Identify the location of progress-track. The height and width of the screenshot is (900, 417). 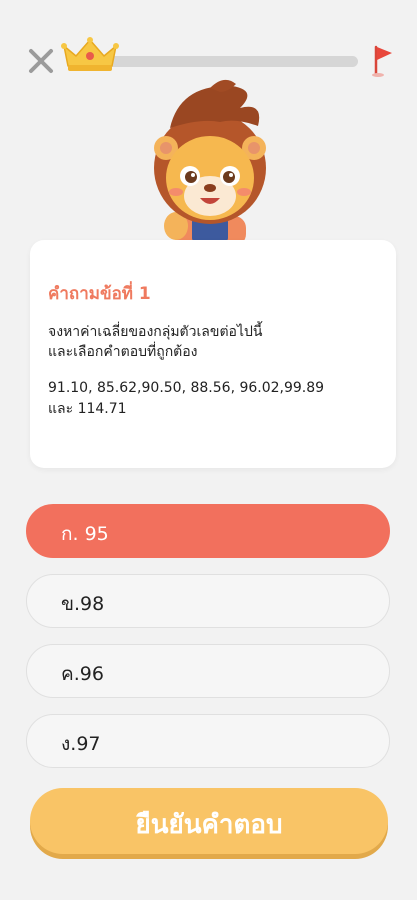
(229, 61).